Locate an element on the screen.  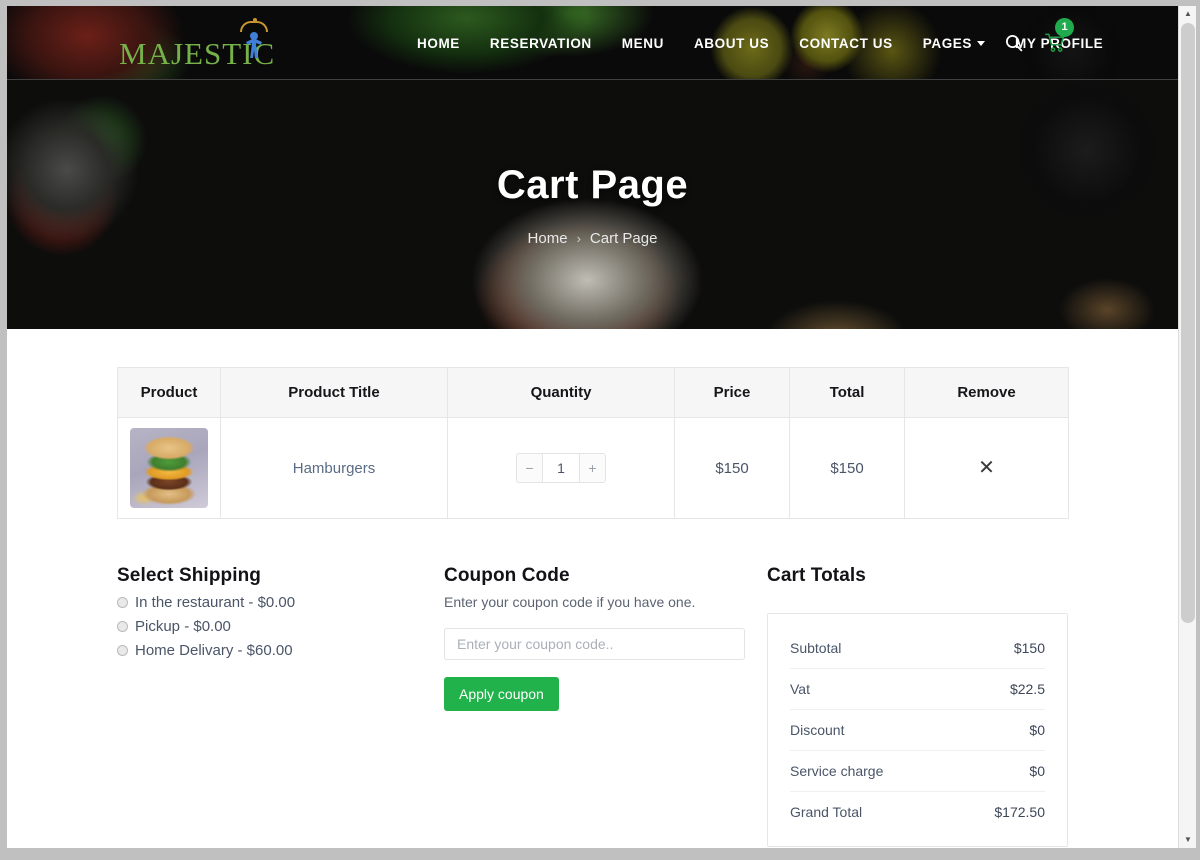
breadcrumb-home: Home is located at coordinates (548, 238).